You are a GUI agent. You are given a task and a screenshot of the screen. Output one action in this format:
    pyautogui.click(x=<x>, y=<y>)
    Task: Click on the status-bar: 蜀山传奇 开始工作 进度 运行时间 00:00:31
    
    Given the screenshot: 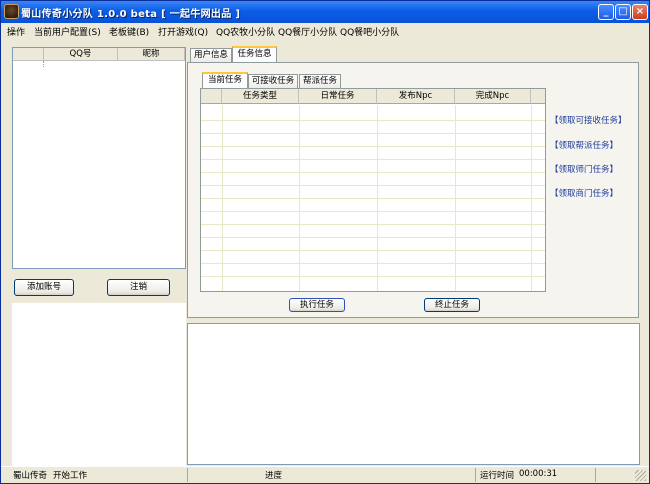 What is the action you would take?
    pyautogui.click(x=325, y=474)
    